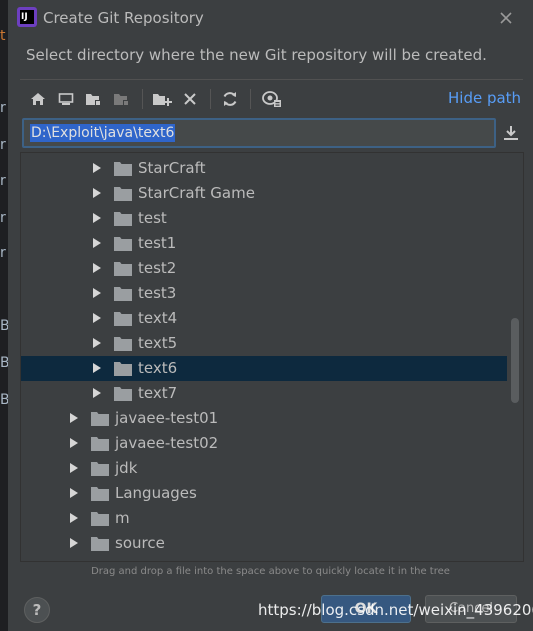  Describe the element at coordinates (264, 293) in the screenshot. I see `tree-item: test3` at that location.